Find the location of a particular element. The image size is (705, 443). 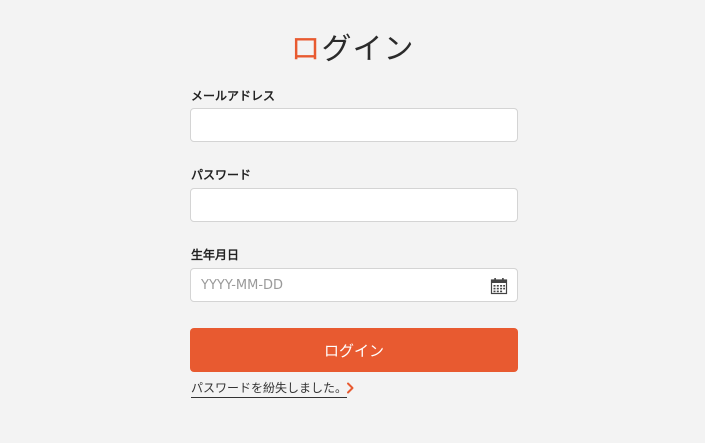

email-field is located at coordinates (354, 125).